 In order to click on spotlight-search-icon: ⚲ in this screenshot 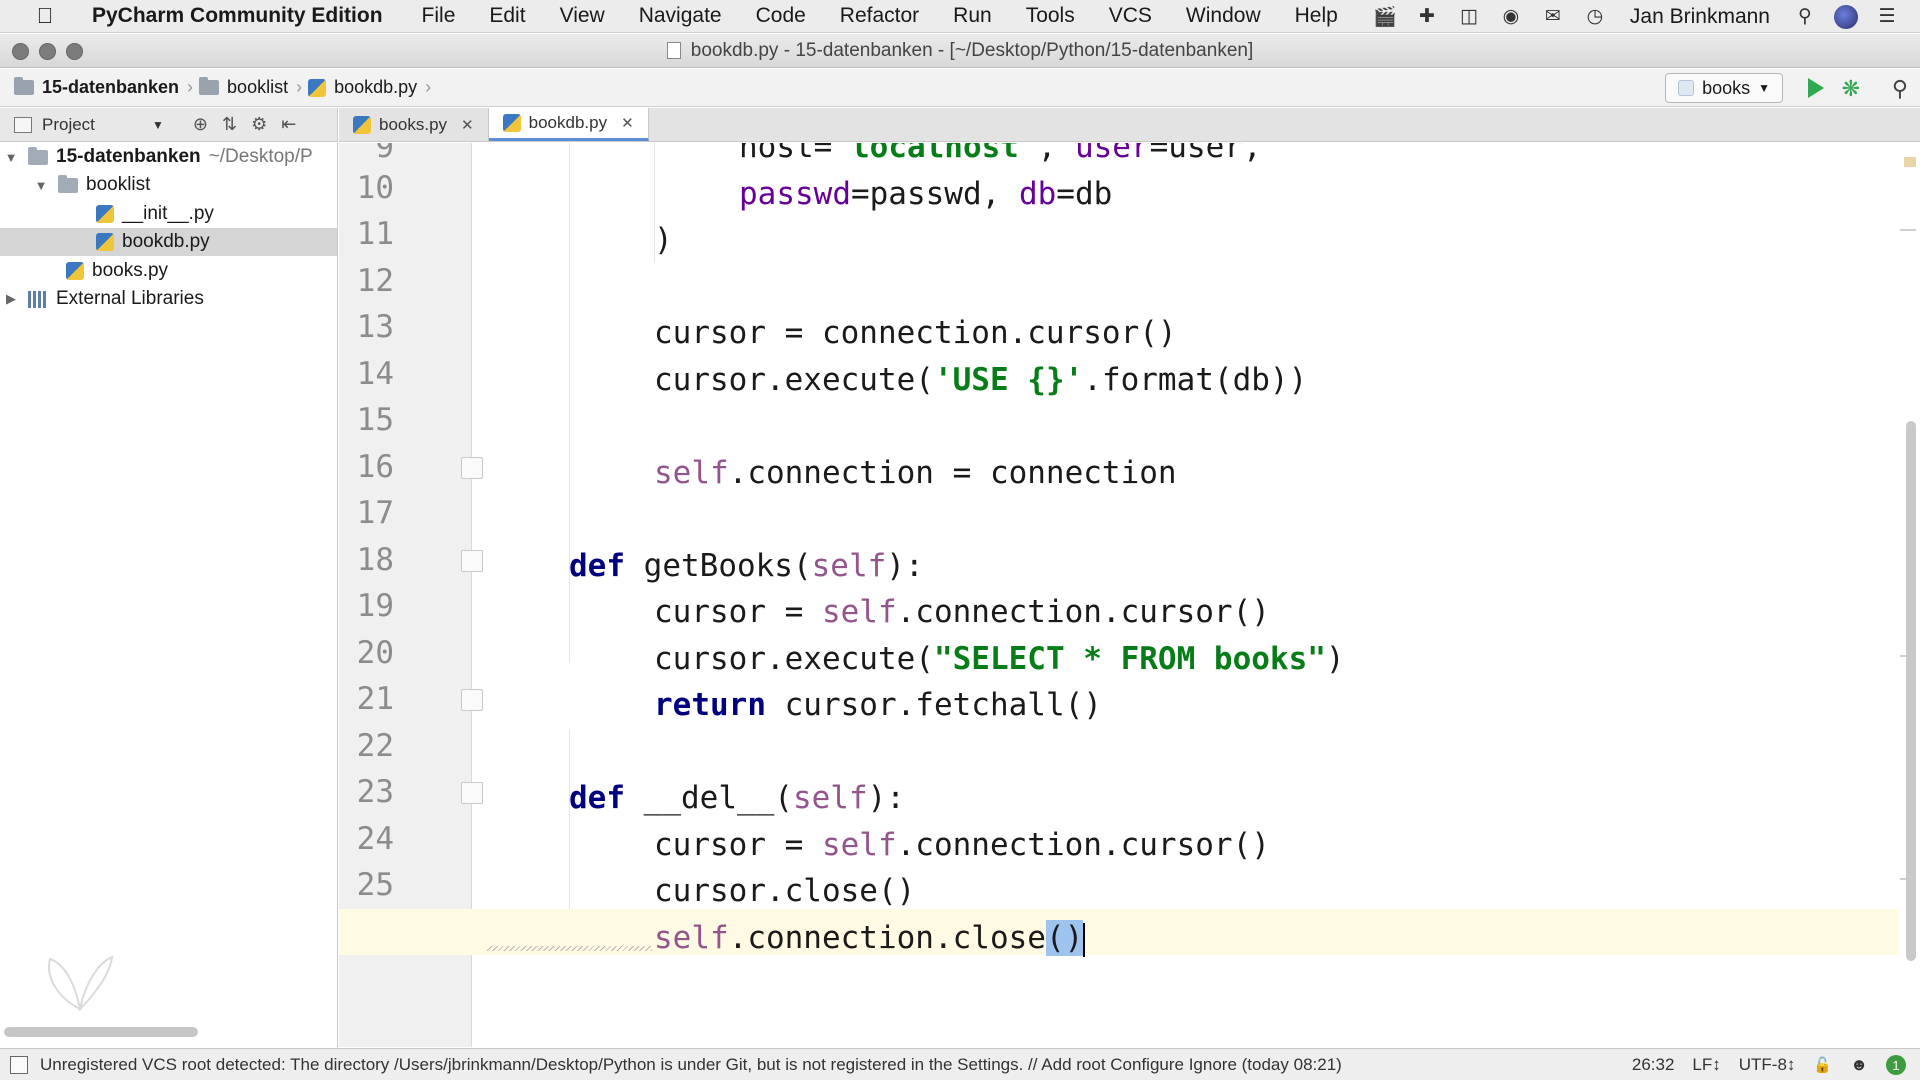, I will do `click(1805, 17)`.